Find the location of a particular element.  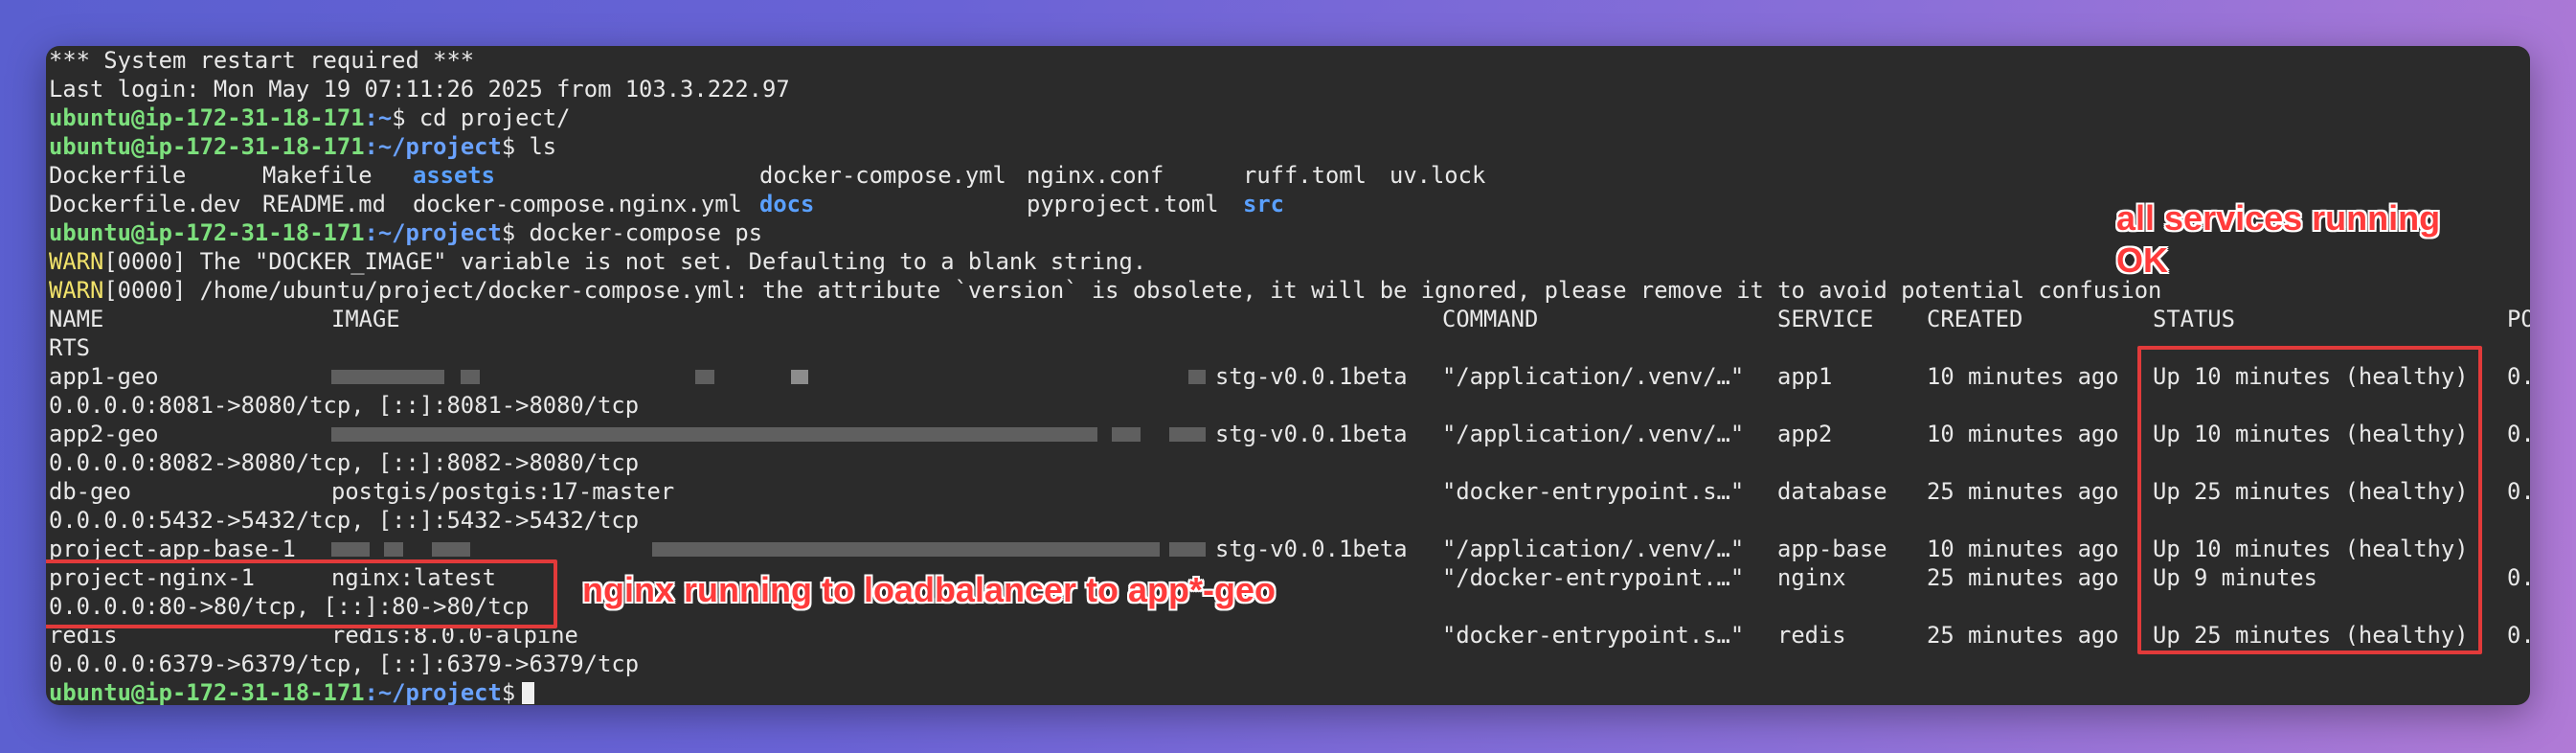

column-header-name: NAME is located at coordinates (76, 319).